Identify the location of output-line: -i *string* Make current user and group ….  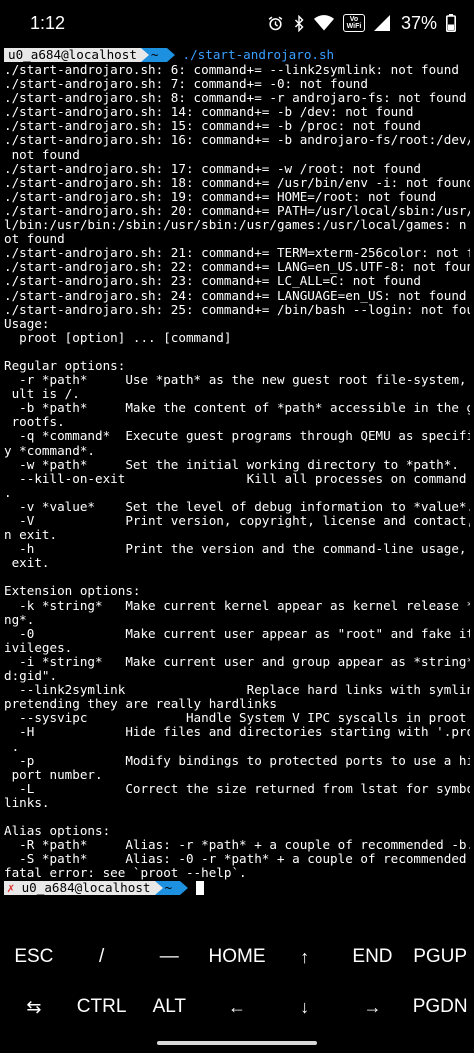
(237, 661).